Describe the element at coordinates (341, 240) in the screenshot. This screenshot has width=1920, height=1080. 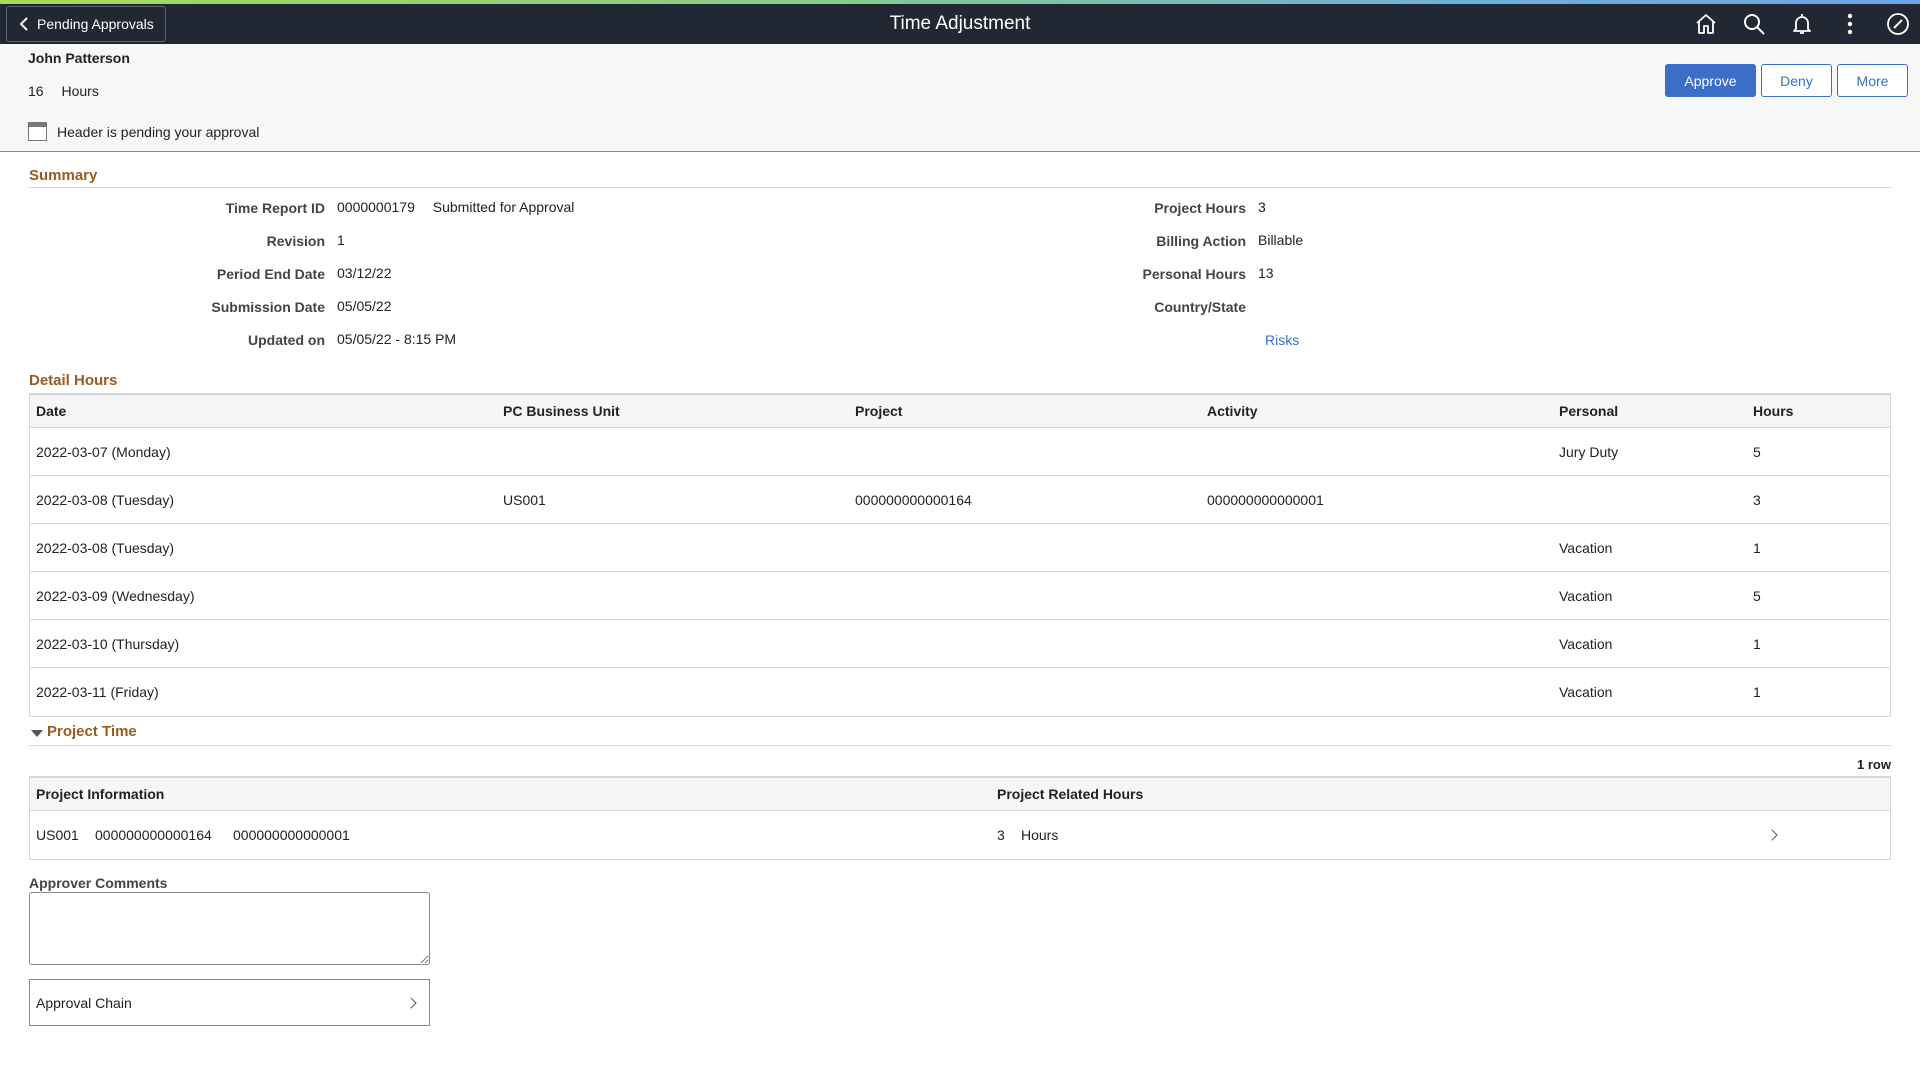
I see `revision-value: 1` at that location.